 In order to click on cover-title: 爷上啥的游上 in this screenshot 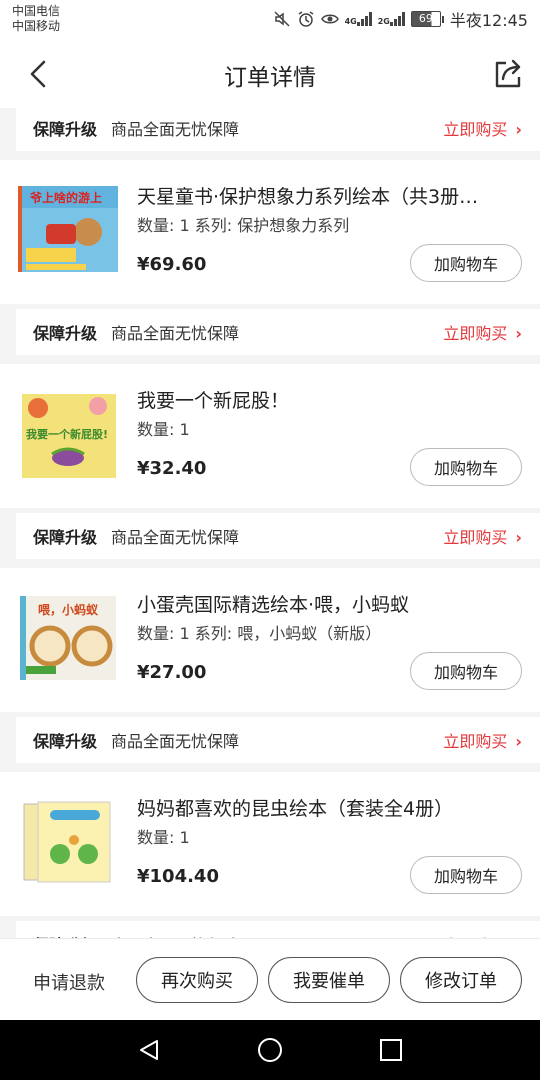, I will do `click(65, 197)`.